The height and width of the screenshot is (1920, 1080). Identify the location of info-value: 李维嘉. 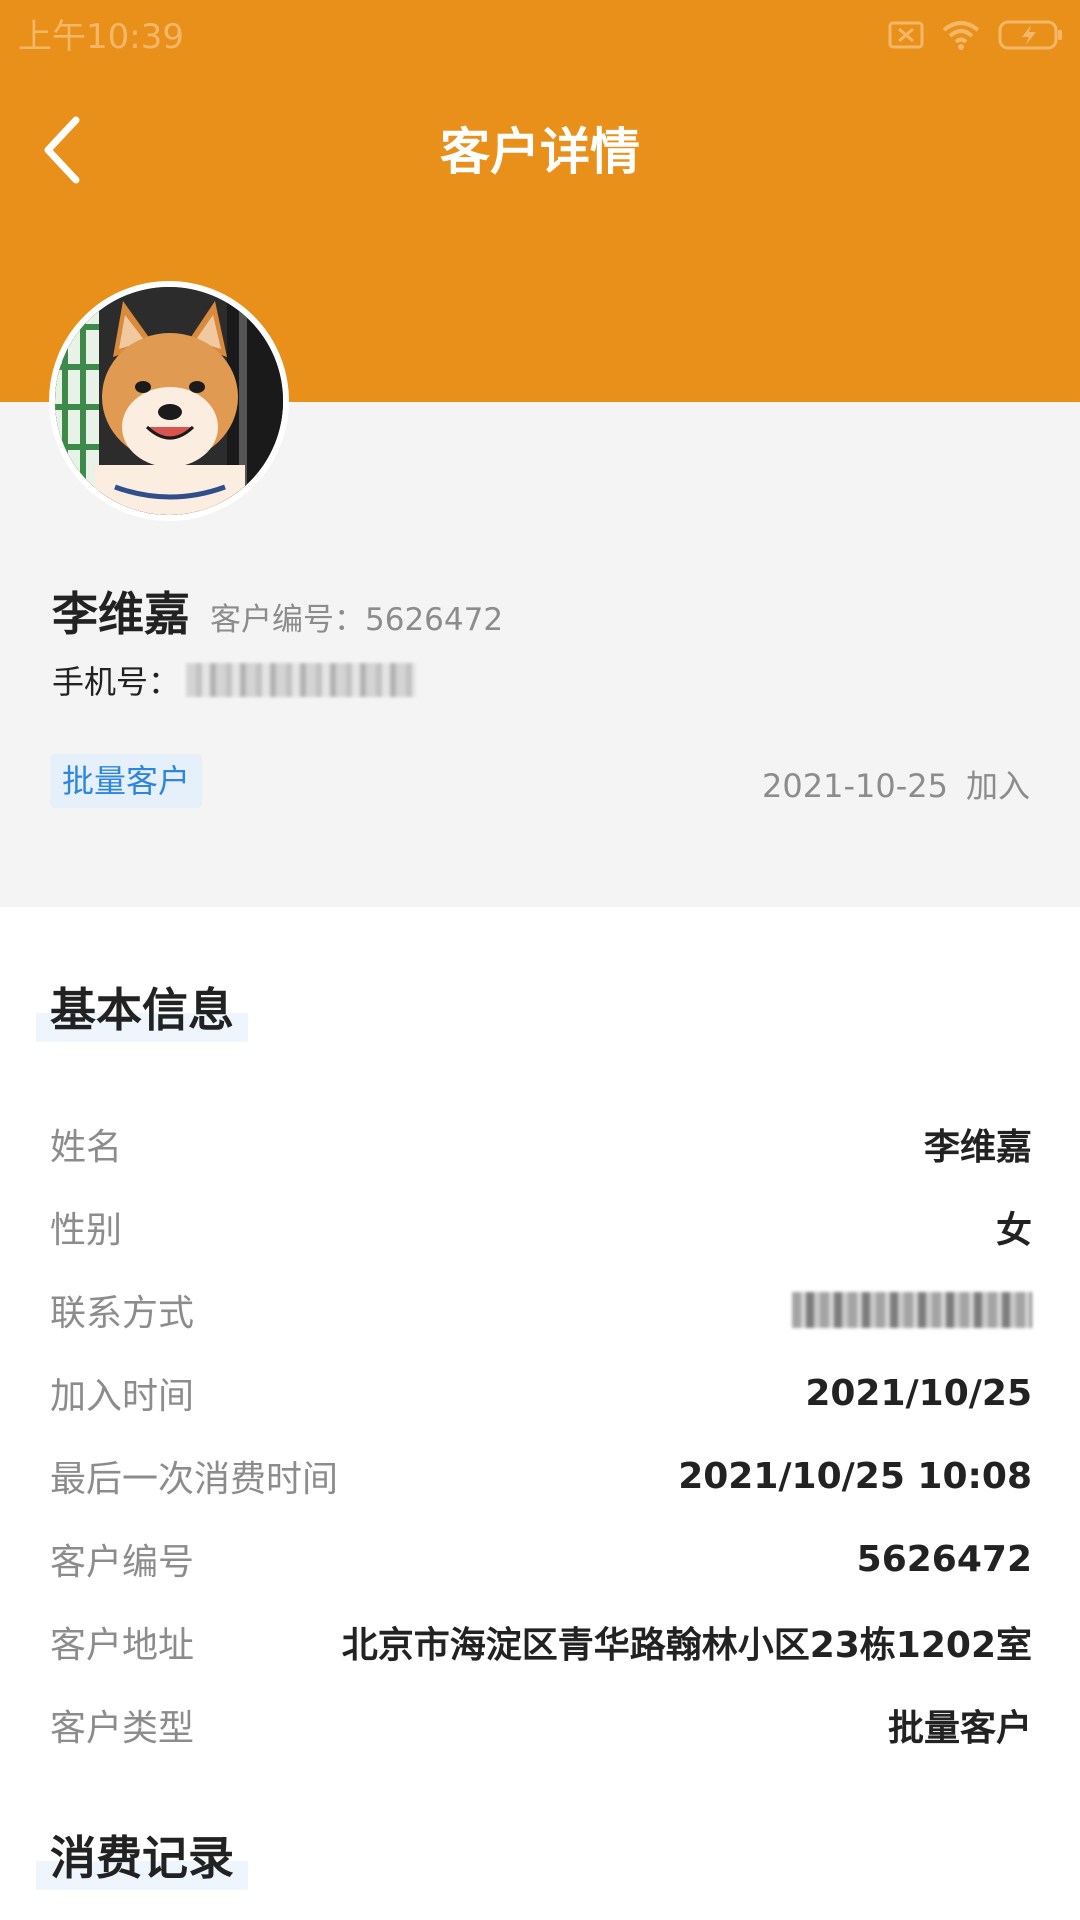
(977, 1147).